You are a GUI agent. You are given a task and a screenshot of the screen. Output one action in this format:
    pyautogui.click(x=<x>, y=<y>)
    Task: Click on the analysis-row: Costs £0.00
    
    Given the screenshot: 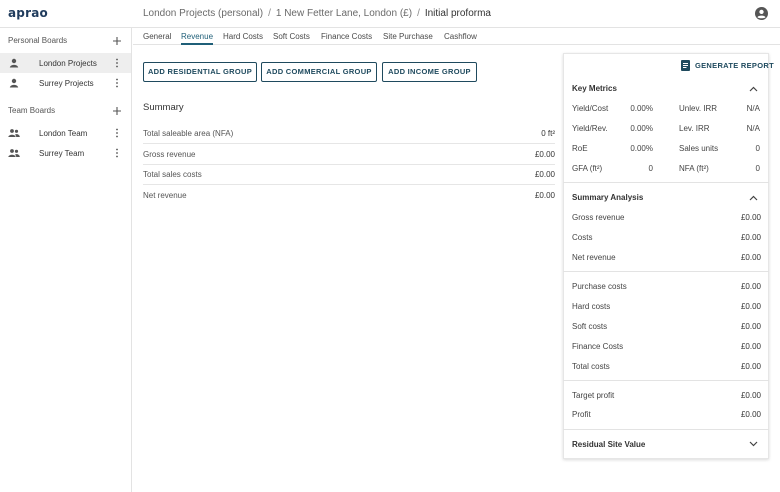 What is the action you would take?
    pyautogui.click(x=666, y=239)
    